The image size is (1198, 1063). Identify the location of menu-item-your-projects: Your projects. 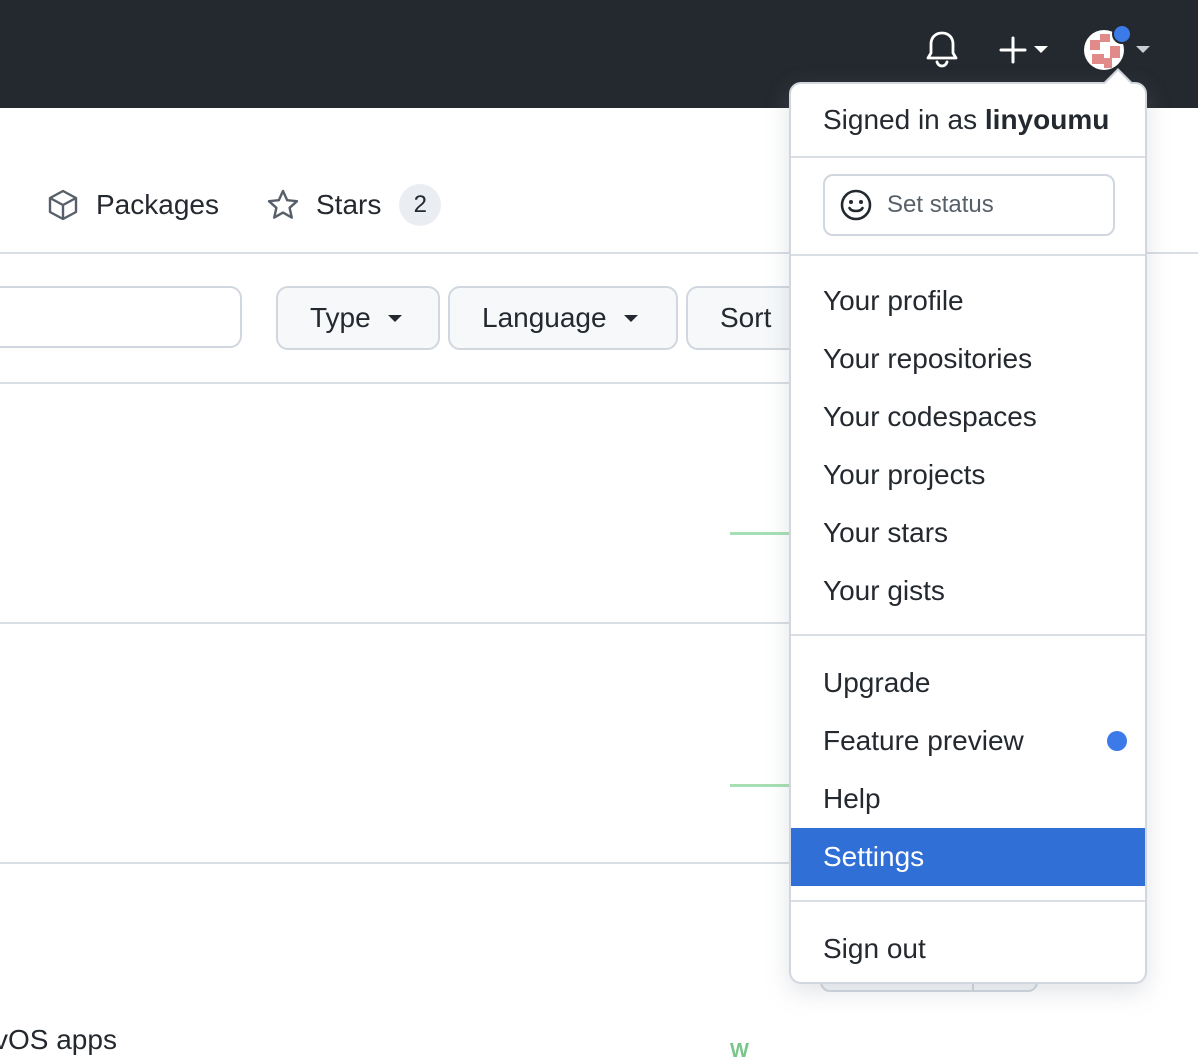
(968, 475).